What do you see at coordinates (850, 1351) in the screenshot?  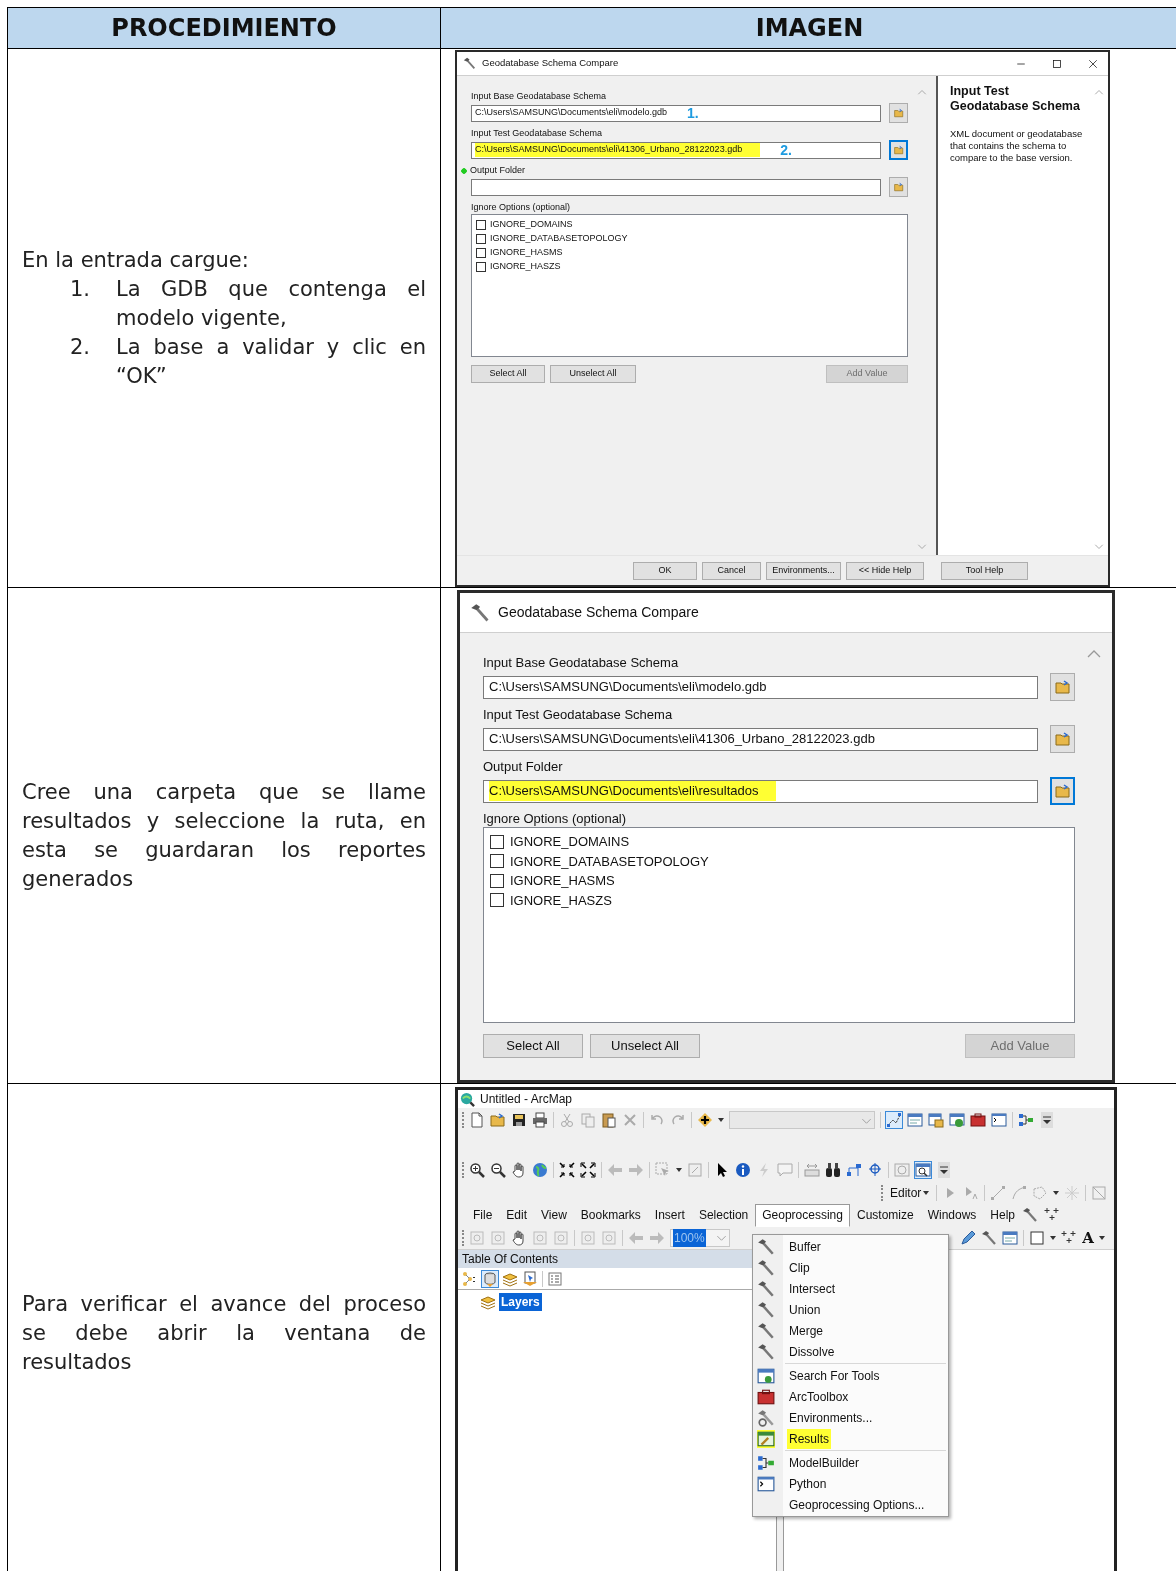 I see `menu-item: Dissolve` at bounding box center [850, 1351].